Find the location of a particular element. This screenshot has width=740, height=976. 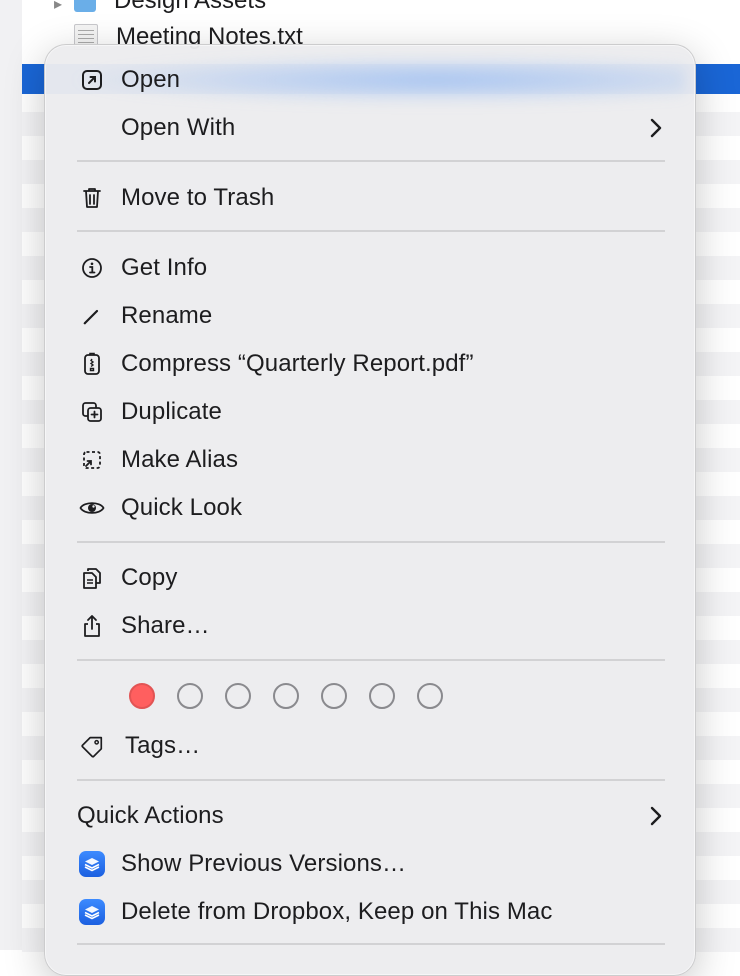

copy-icon is located at coordinates (92, 578).